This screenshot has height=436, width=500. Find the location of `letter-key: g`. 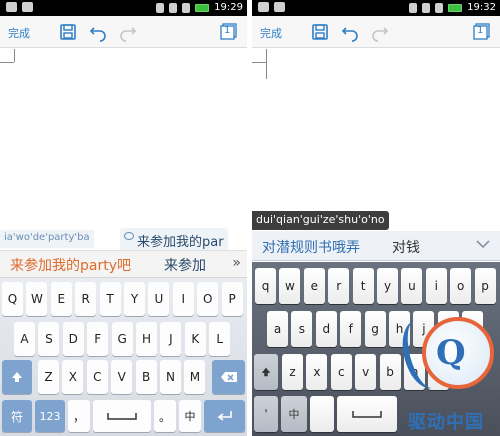

letter-key: g is located at coordinates (375, 329).